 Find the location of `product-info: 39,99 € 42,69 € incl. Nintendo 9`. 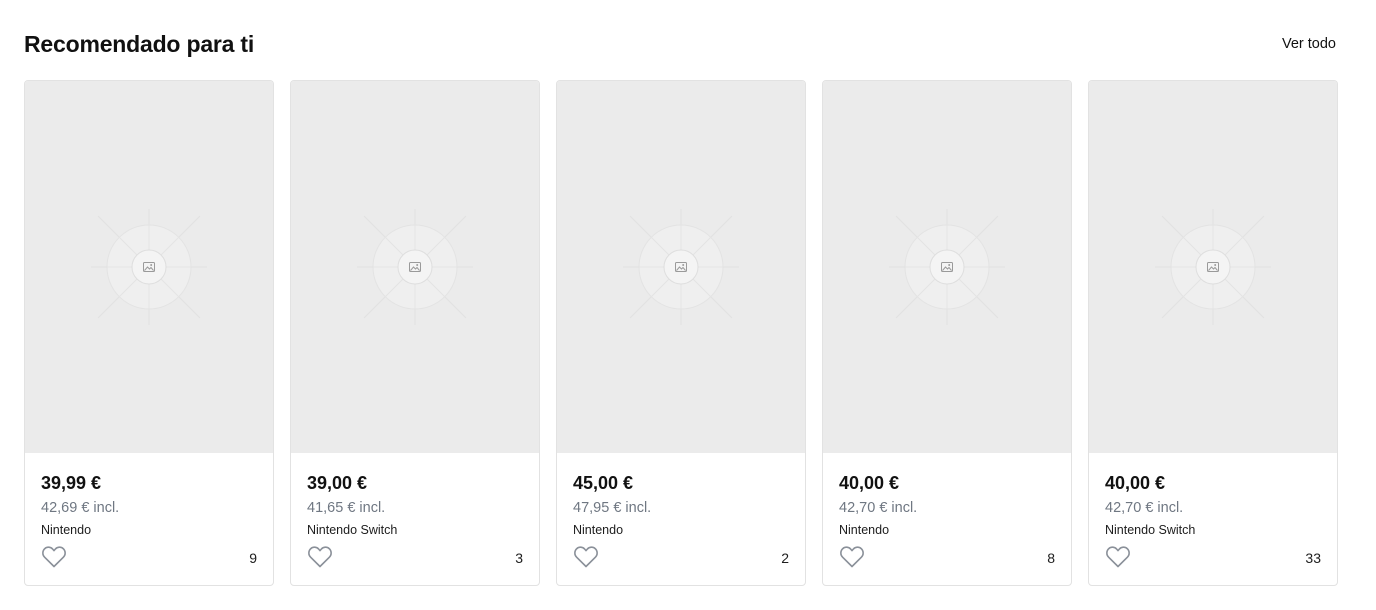

product-info: 39,99 € 42,69 € incl. Nintendo 9 is located at coordinates (149, 519).